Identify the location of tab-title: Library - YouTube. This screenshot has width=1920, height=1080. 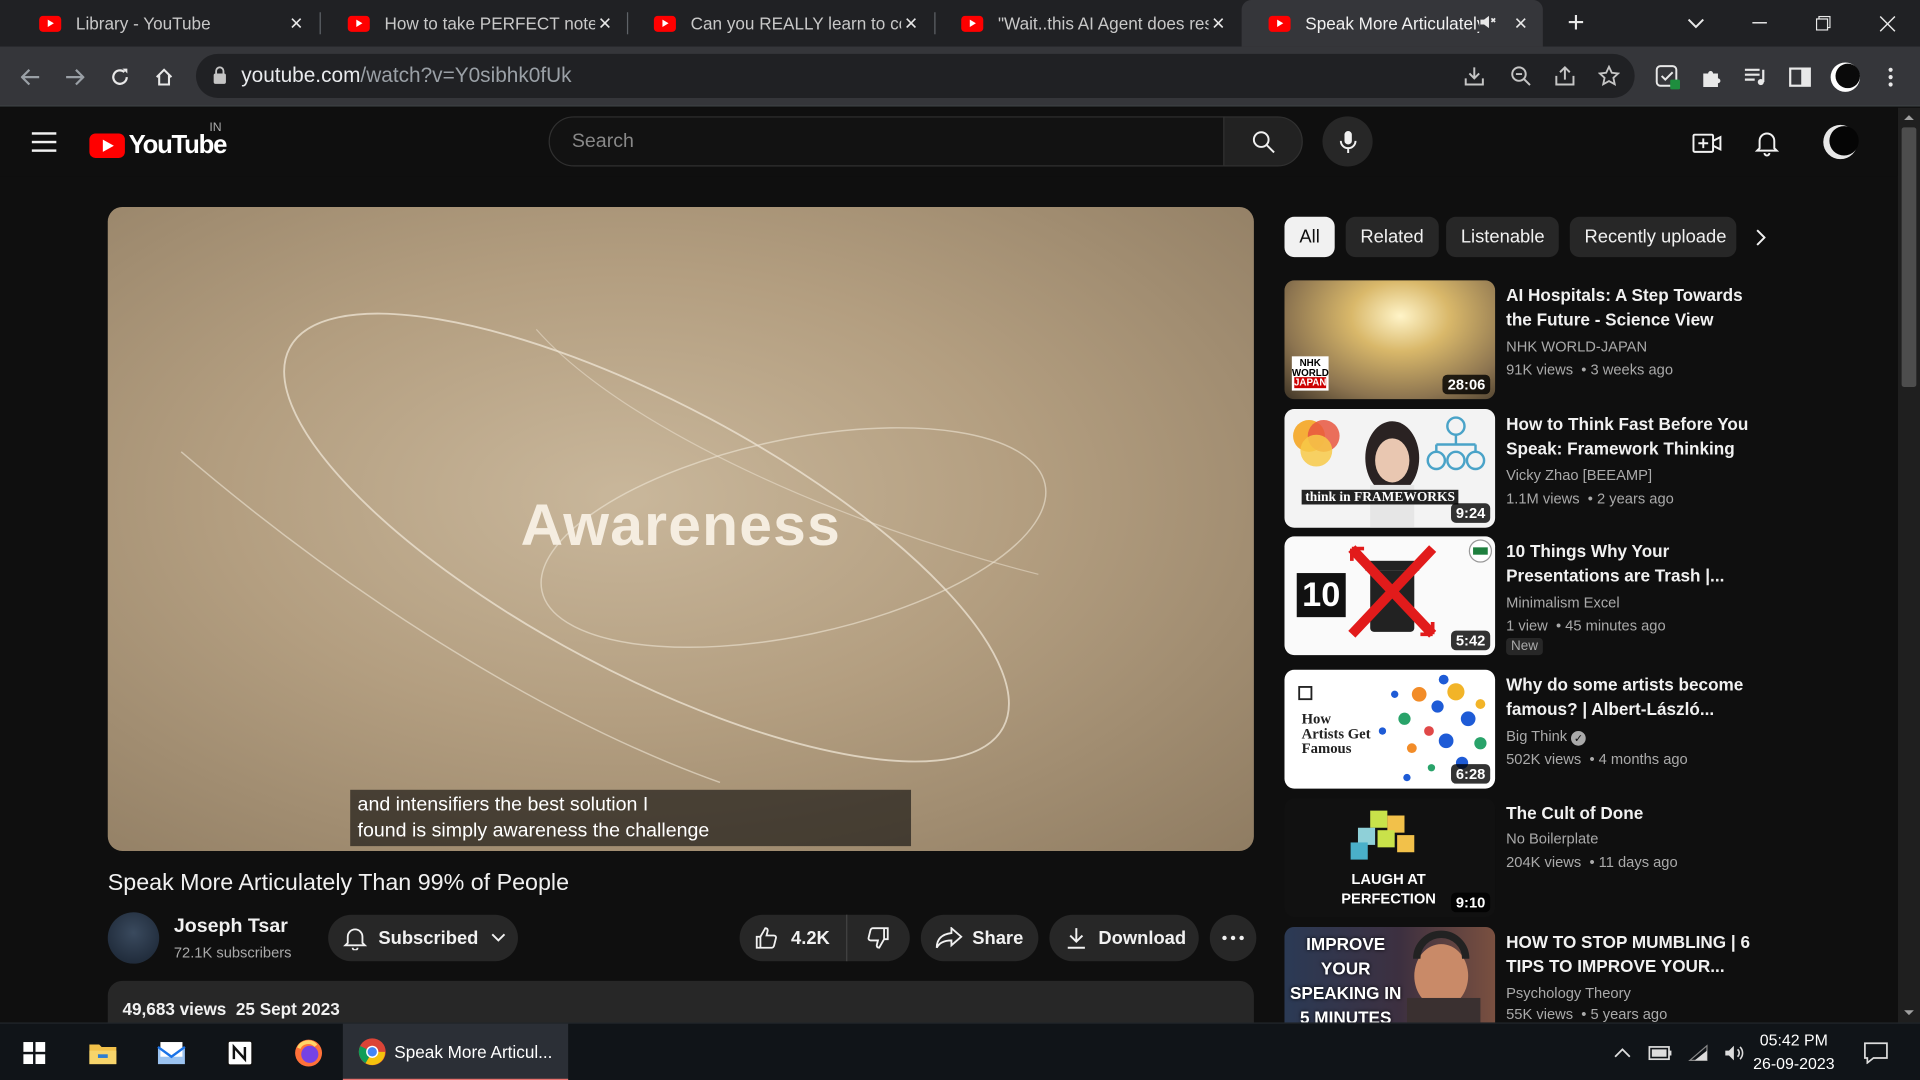
(143, 23).